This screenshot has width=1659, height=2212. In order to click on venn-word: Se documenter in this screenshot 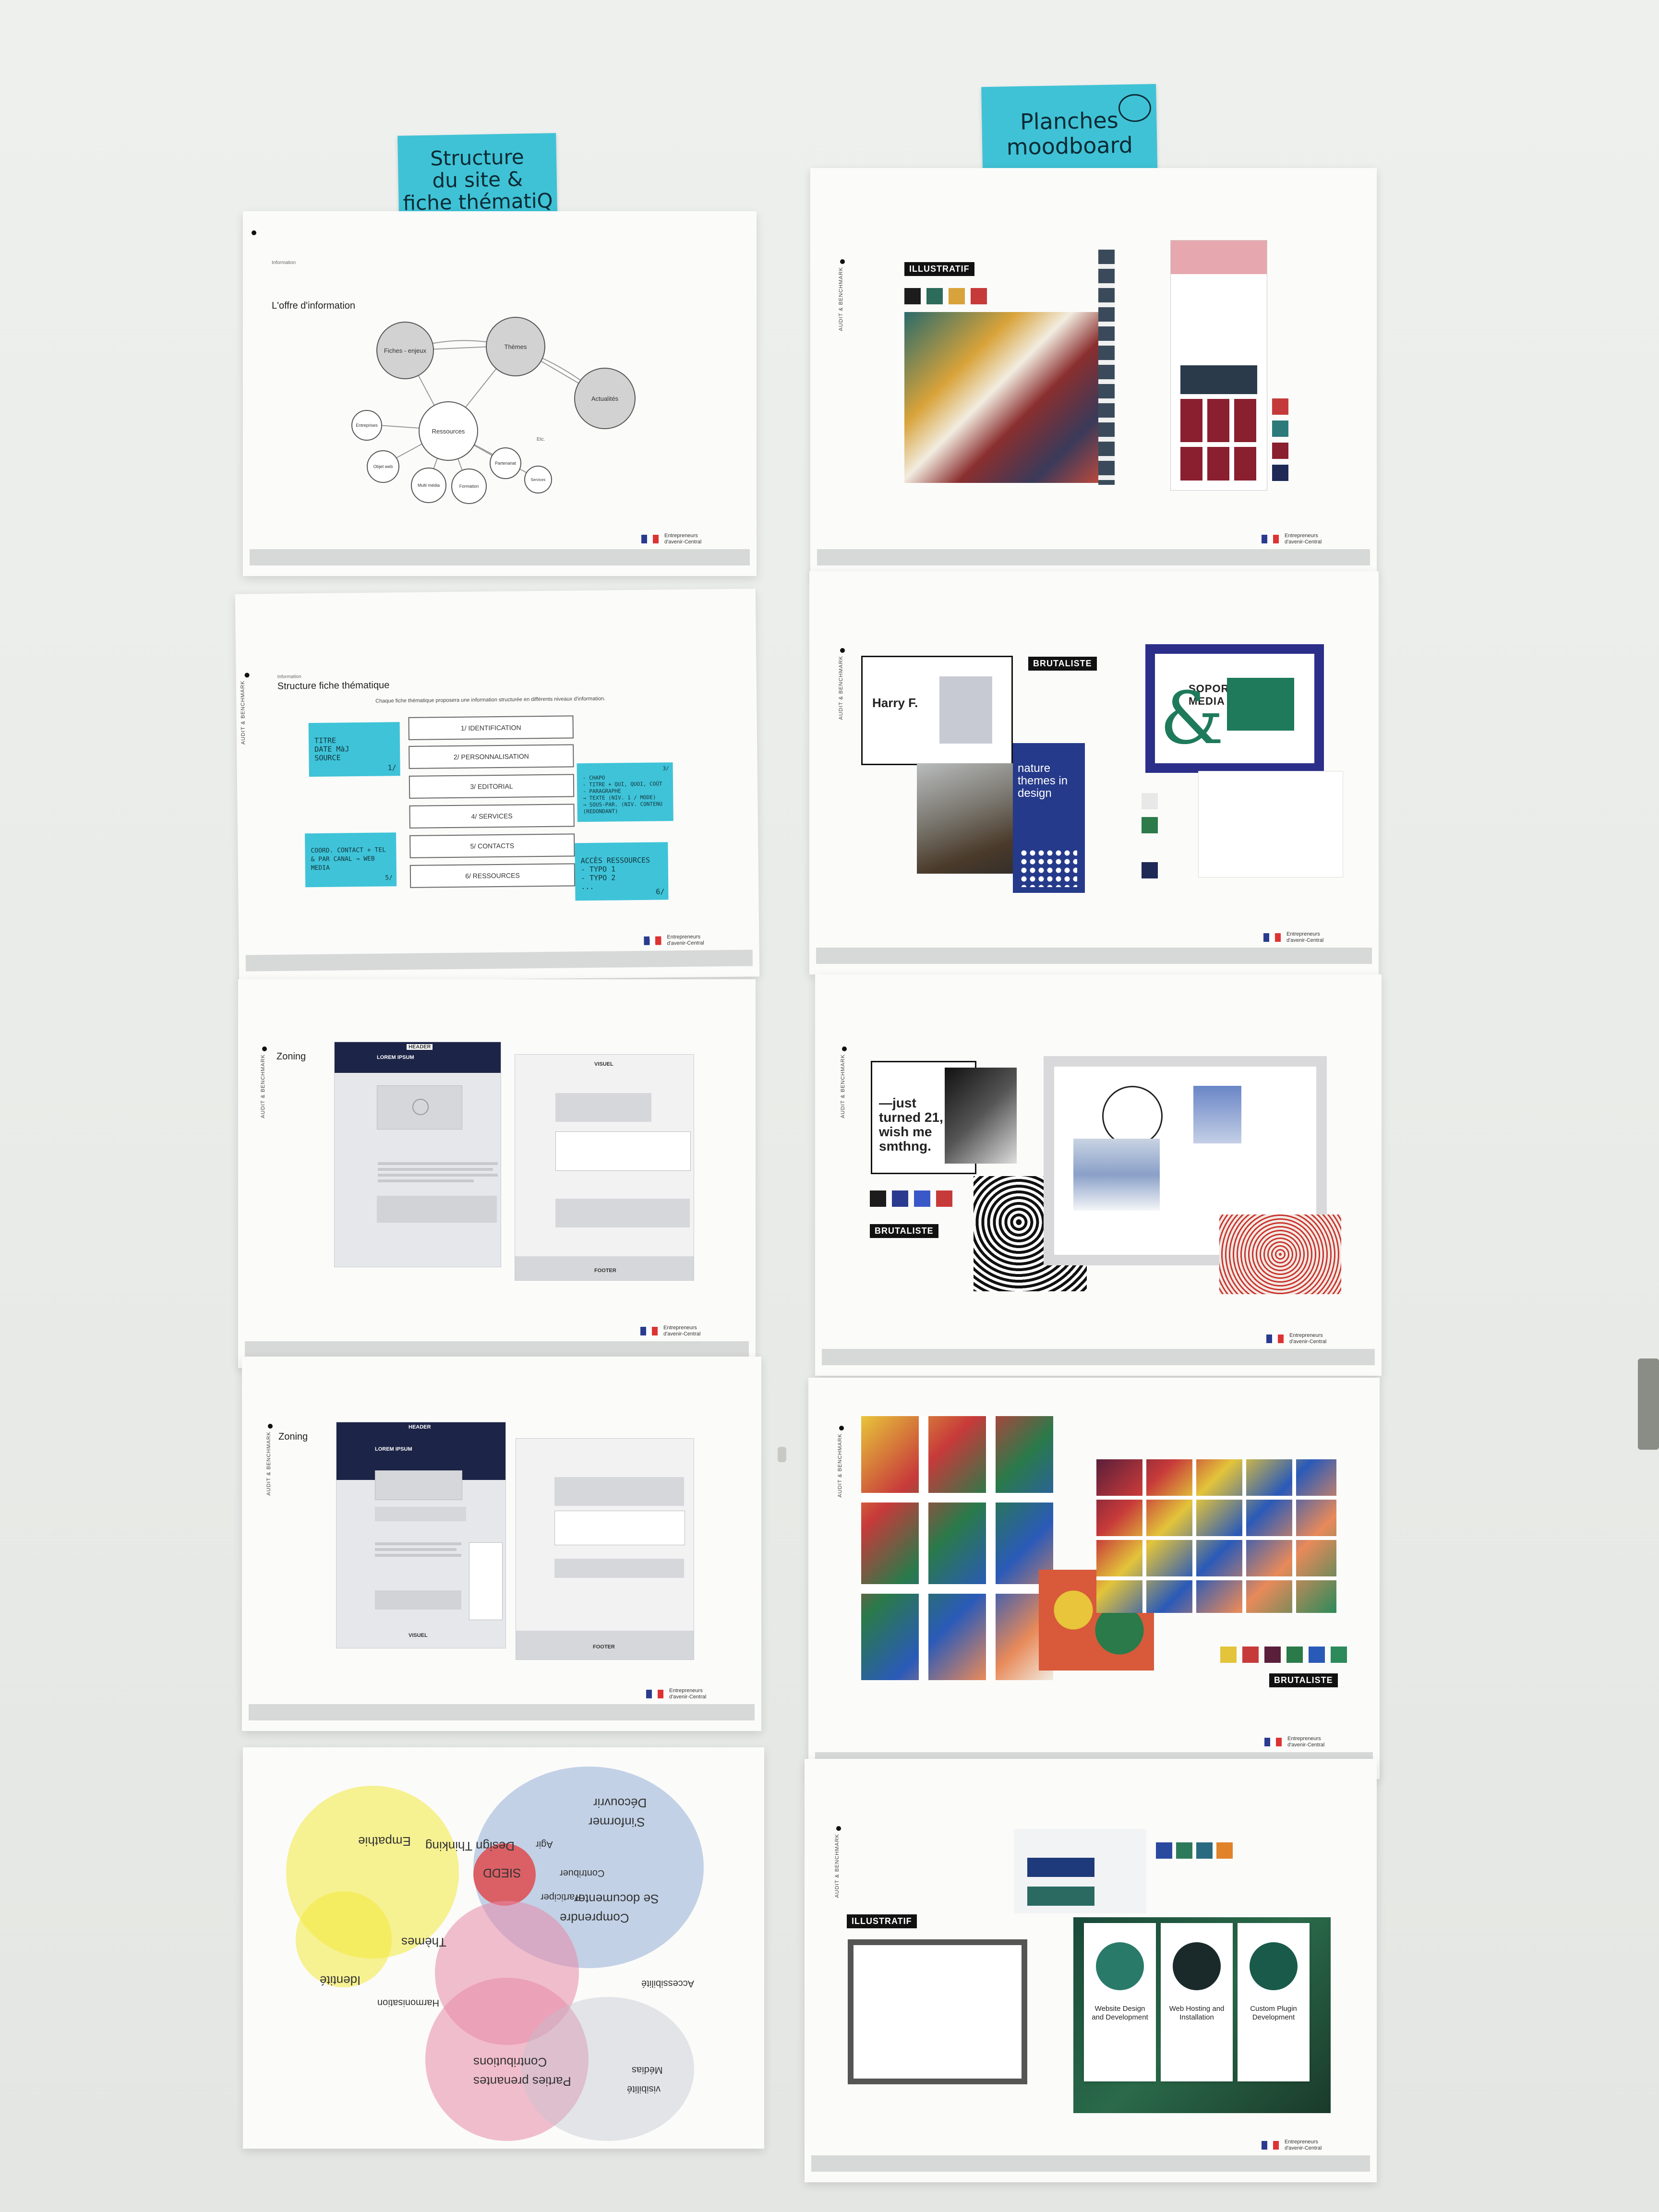, I will do `click(617, 1899)`.